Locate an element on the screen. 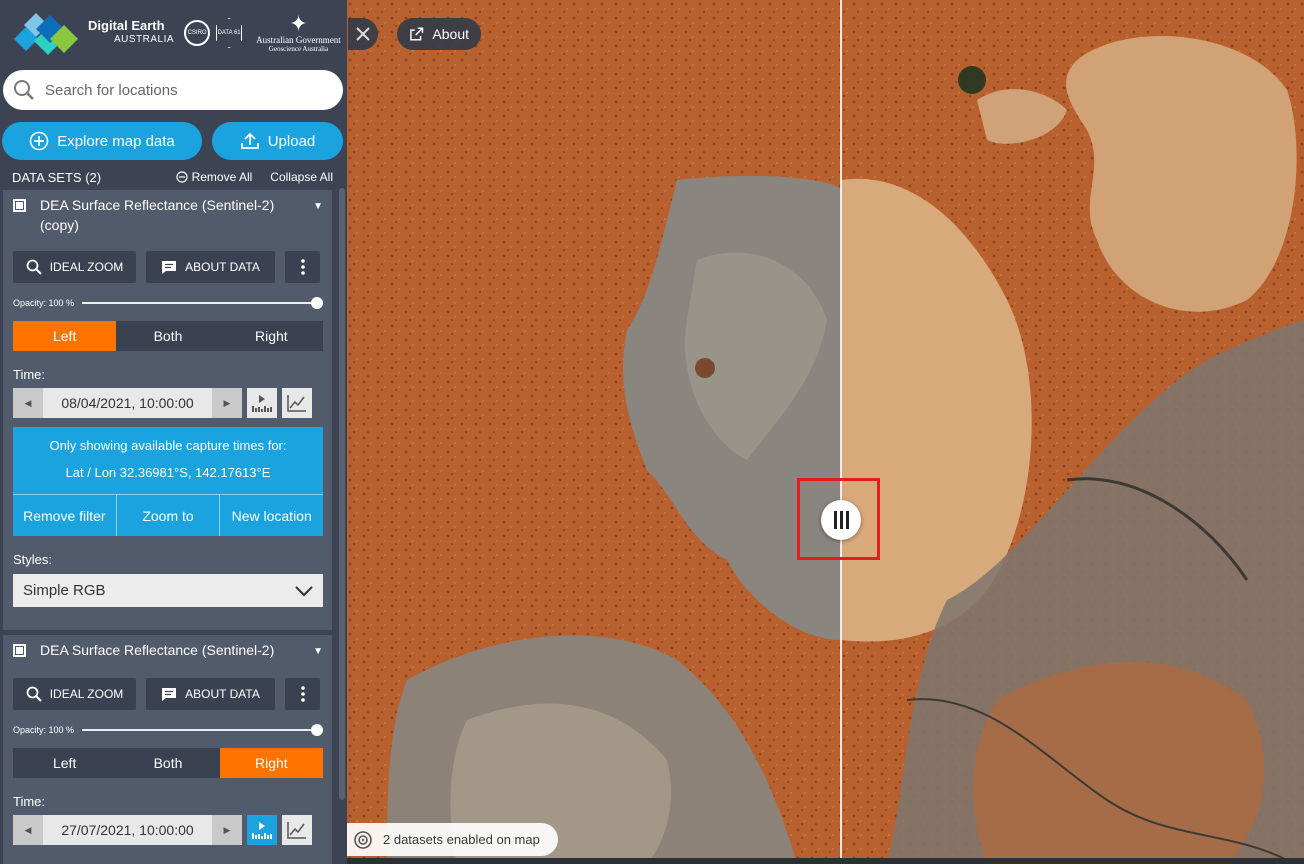 This screenshot has height=864, width=1304. search-icon is located at coordinates (24, 90).